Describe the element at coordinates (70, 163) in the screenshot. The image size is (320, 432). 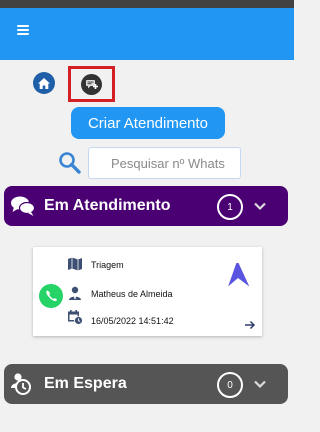
I see `search-icon` at that location.